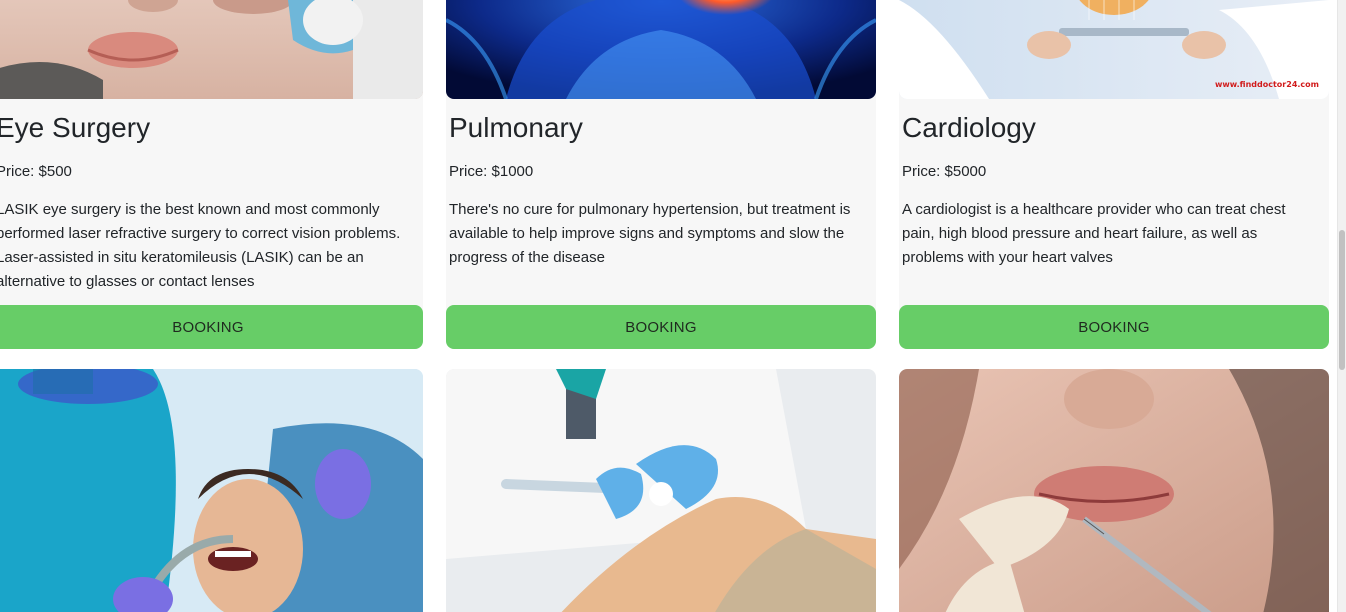  What do you see at coordinates (969, 127) in the screenshot?
I see `service-title: Cardiology` at bounding box center [969, 127].